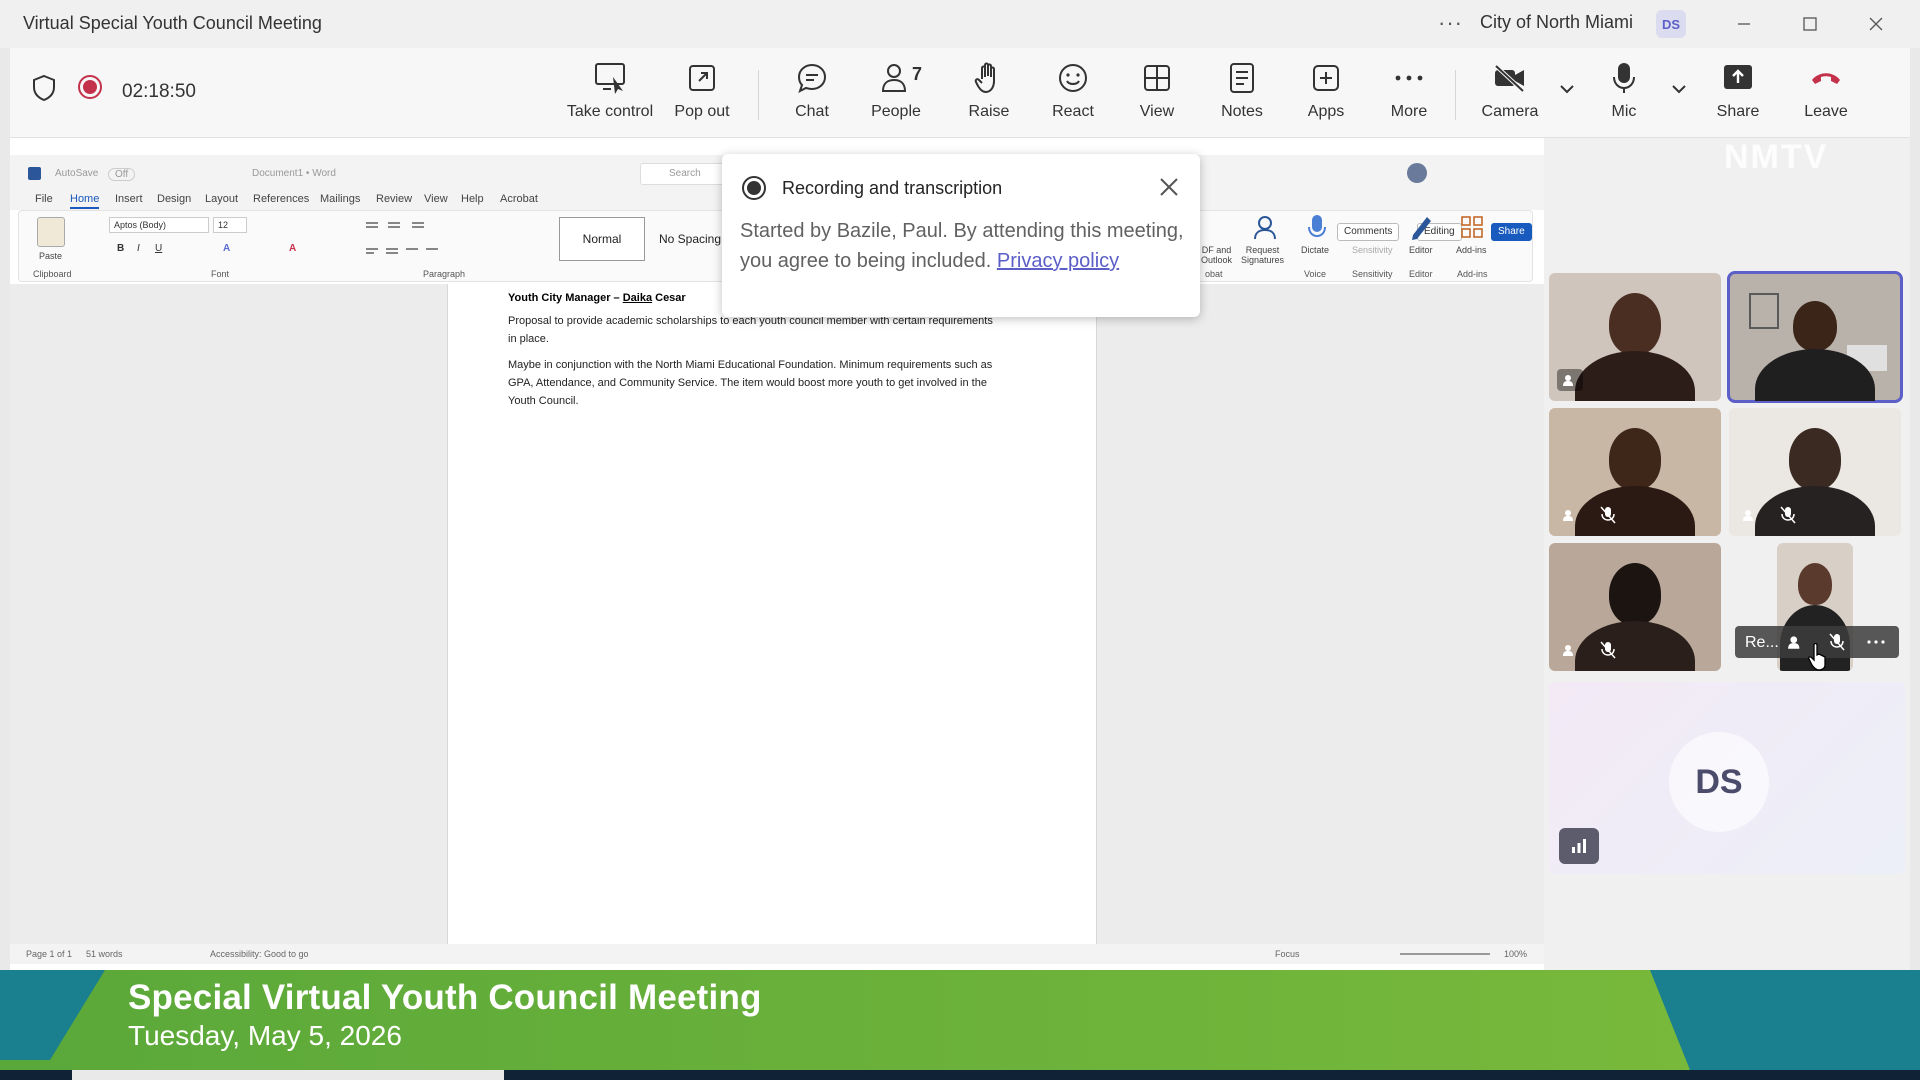 The height and width of the screenshot is (1080, 1920). Describe the element at coordinates (1776, 157) in the screenshot. I see `station-watermark: NMTV` at that location.